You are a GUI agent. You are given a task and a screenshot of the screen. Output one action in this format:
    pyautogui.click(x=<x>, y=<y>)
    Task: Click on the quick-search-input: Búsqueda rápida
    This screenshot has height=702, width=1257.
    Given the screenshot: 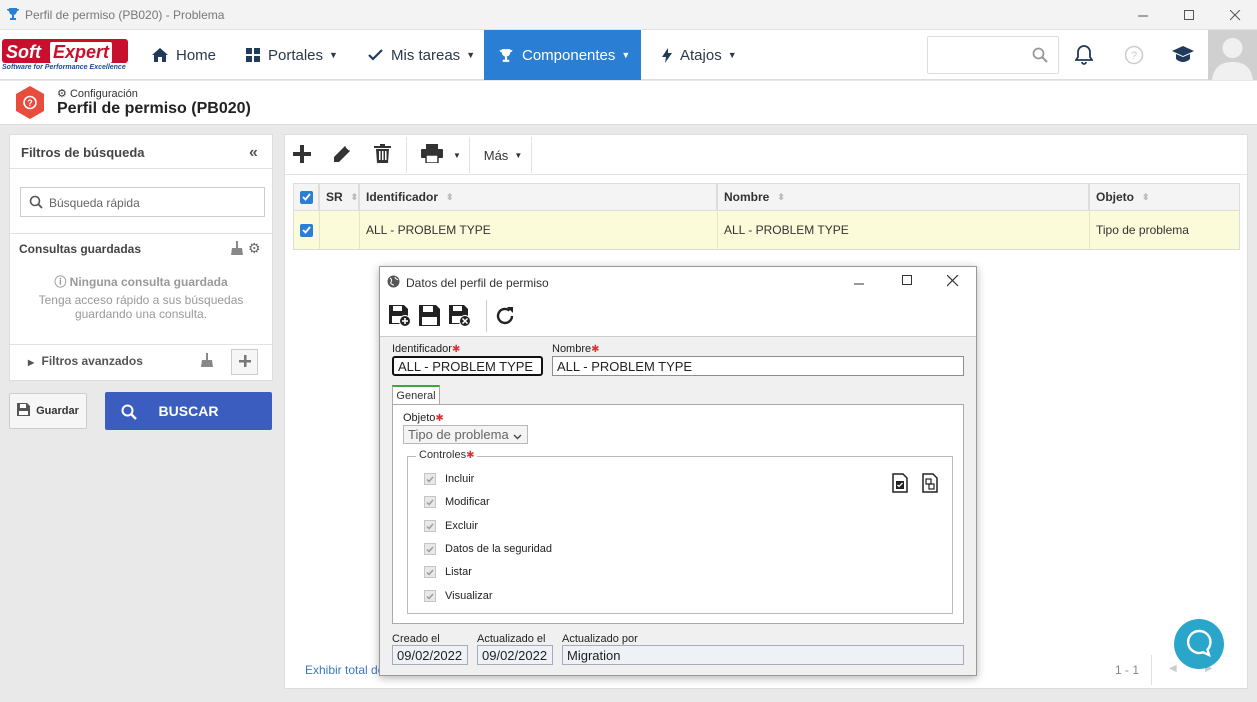 What is the action you would take?
    pyautogui.click(x=142, y=202)
    